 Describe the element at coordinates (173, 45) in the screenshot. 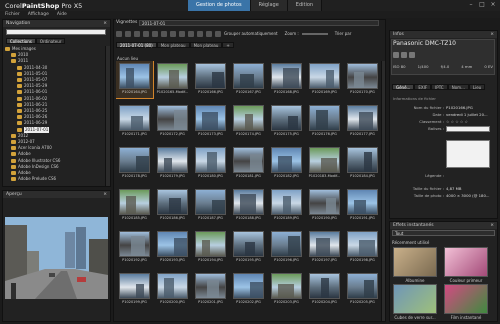

I see `tab-tray-1: Mon plateau` at that location.